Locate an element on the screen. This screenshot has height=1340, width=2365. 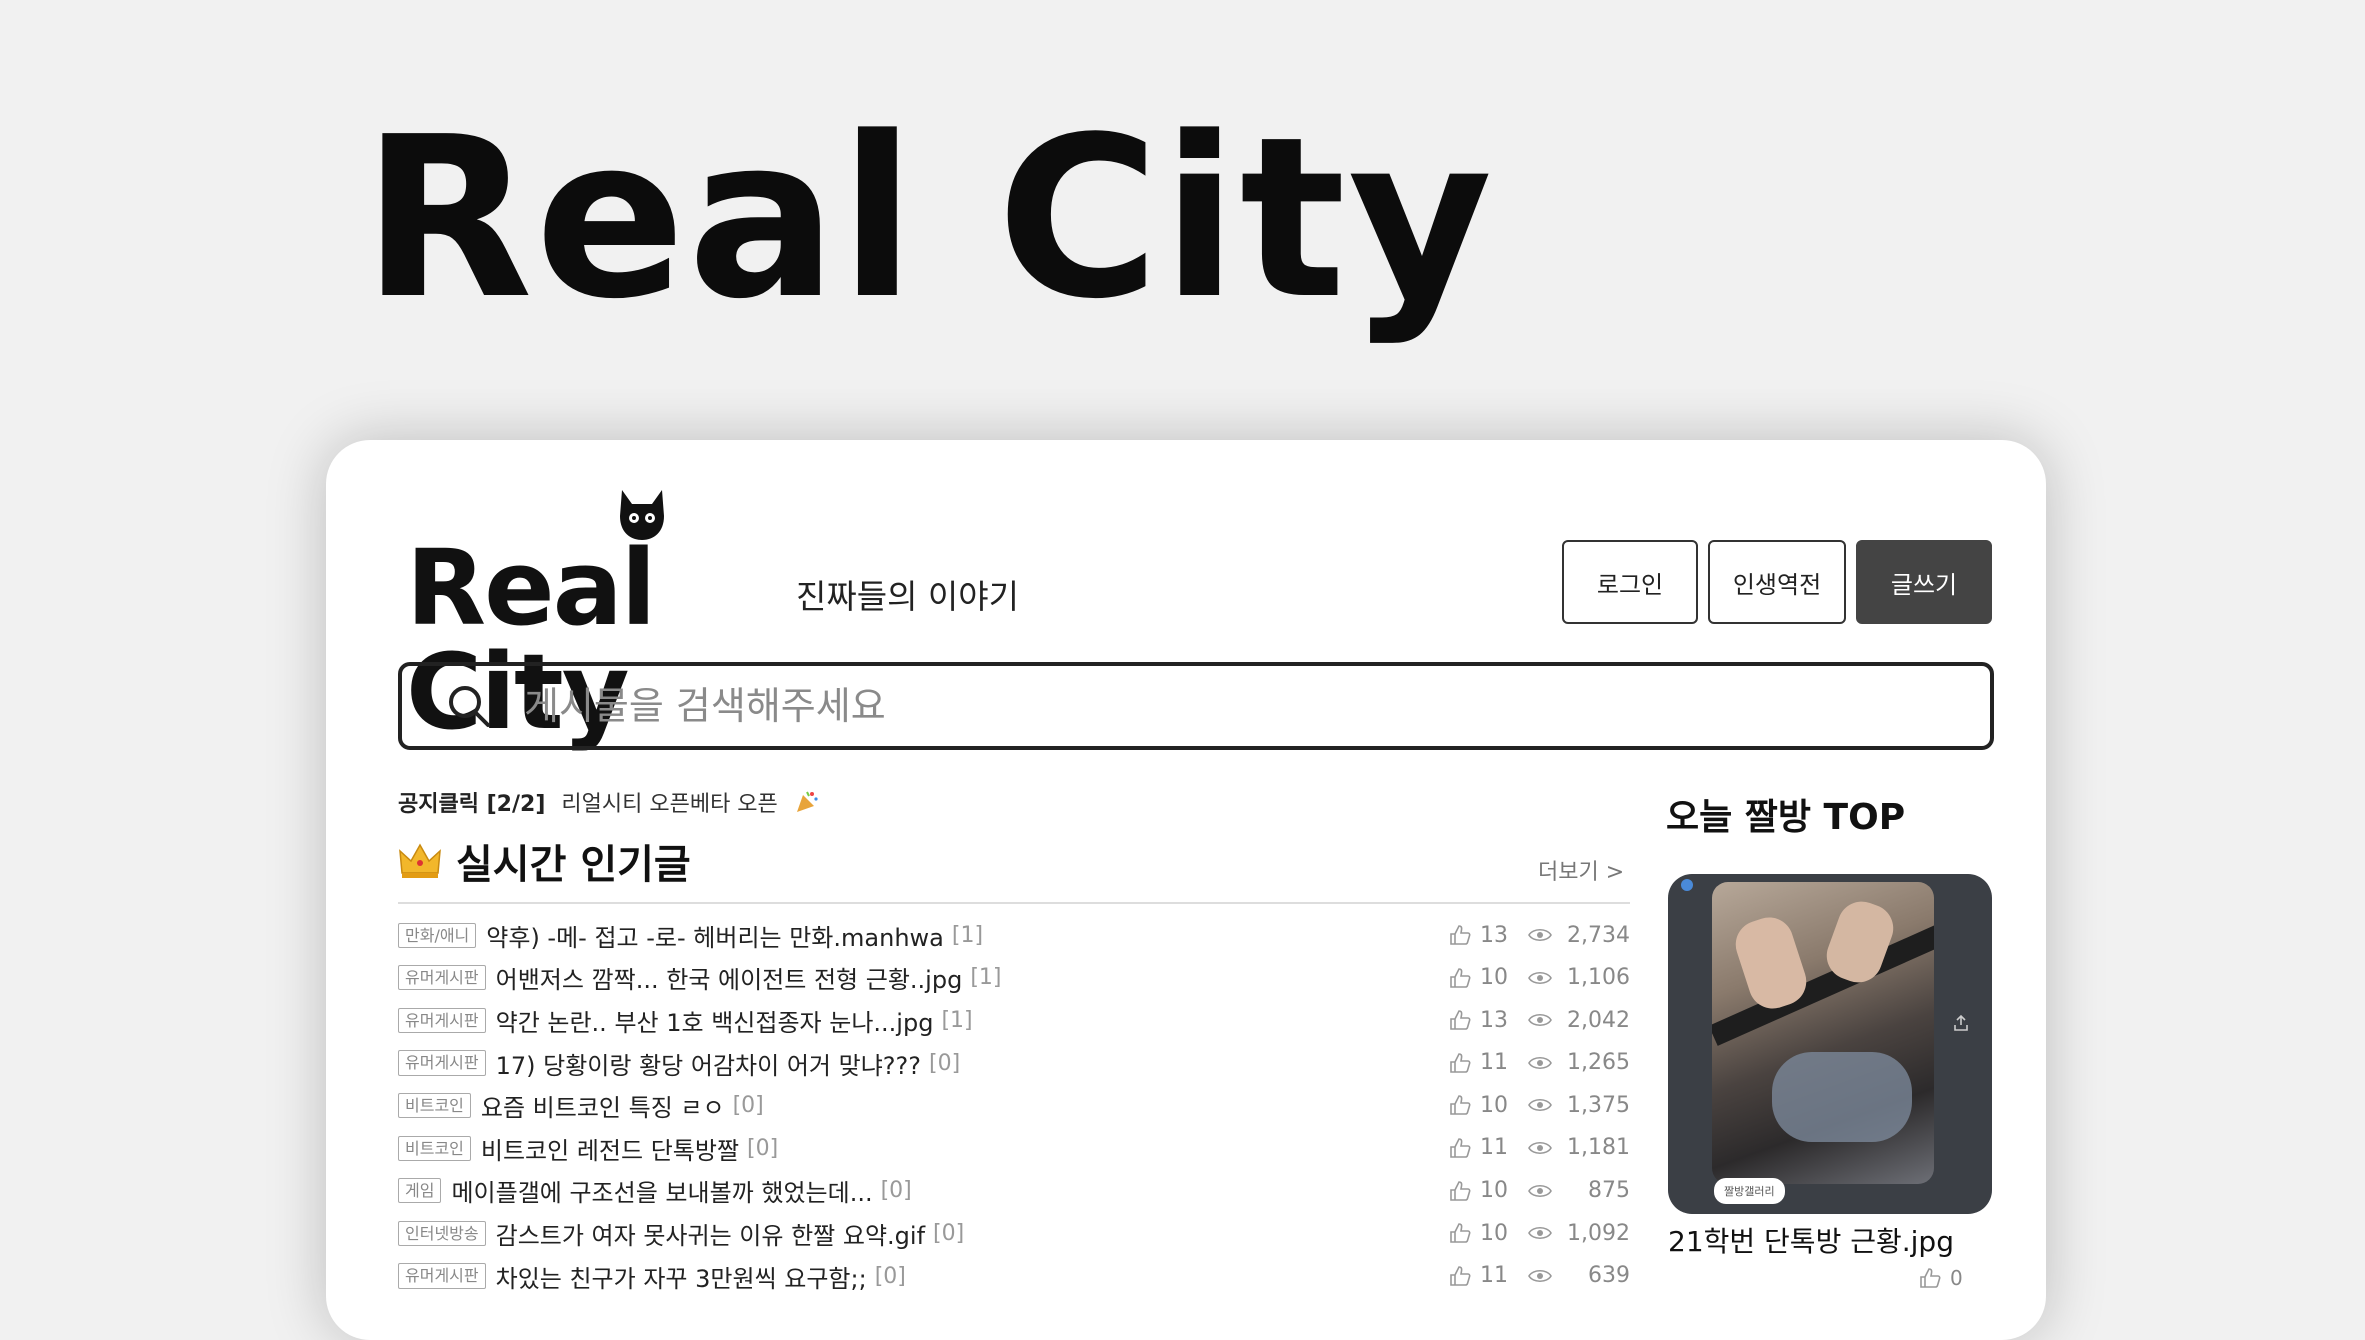
post-stats: 11 1,181 is located at coordinates (1539, 1148).